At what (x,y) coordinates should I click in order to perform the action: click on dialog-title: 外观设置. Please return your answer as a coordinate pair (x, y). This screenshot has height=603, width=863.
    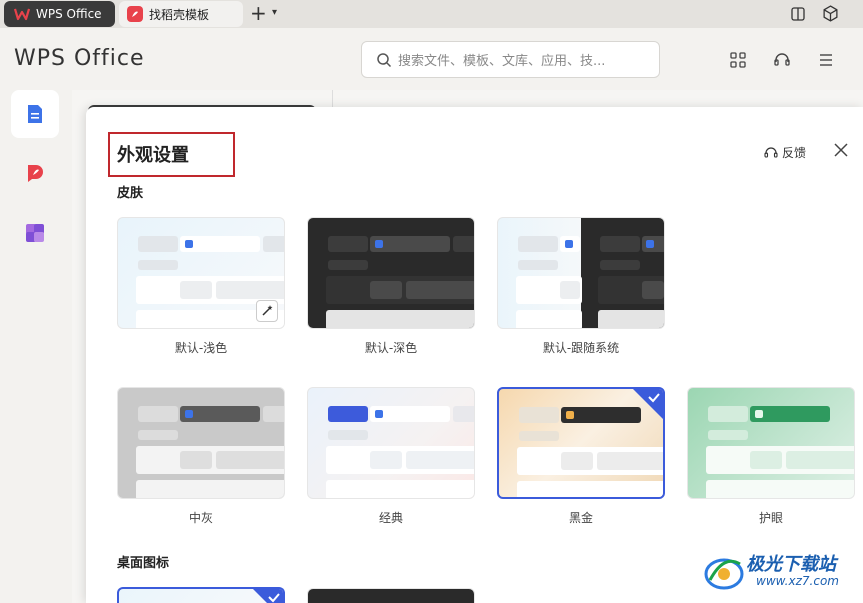
    Looking at the image, I should click on (153, 155).